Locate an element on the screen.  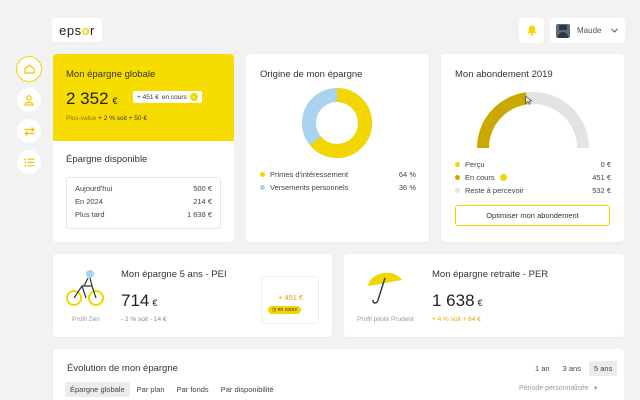
per-currency: € is located at coordinates (480, 303).